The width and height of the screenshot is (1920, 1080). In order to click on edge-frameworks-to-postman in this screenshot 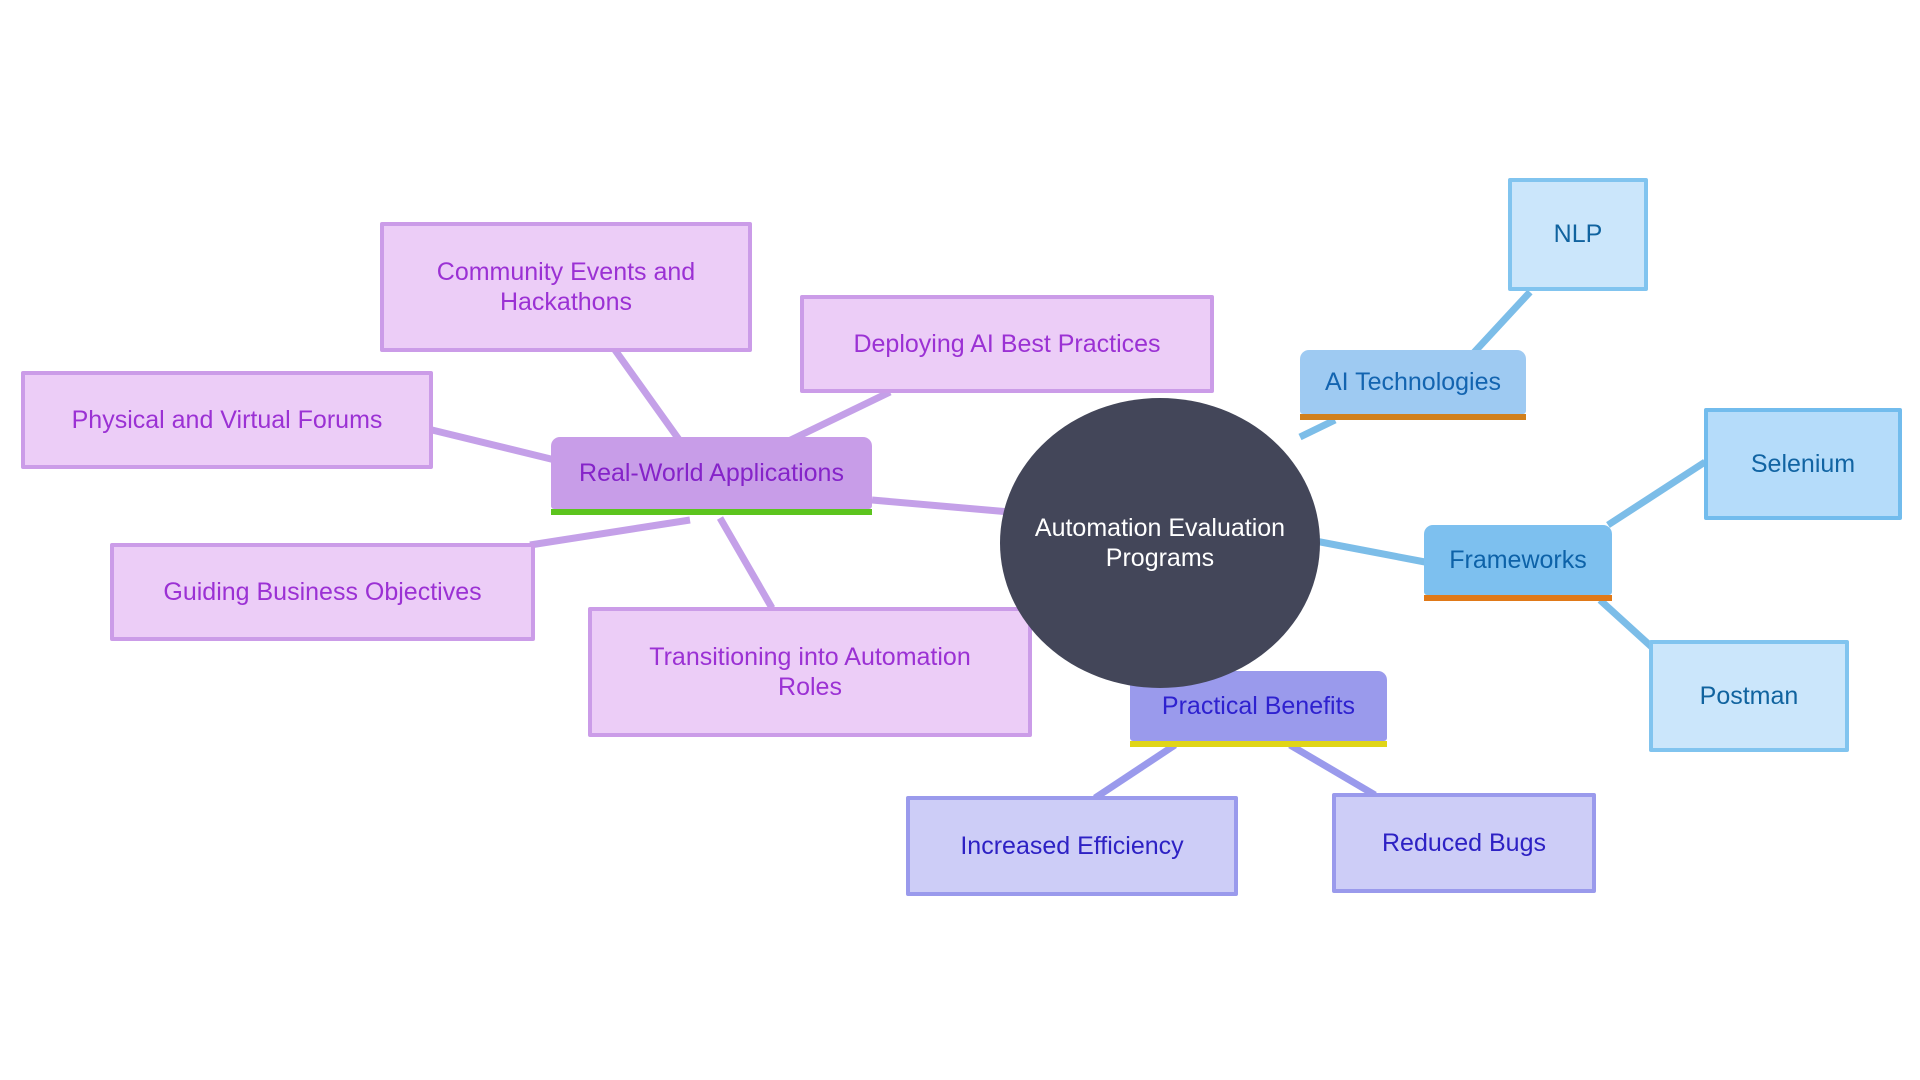, I will do `click(1627, 625)`.